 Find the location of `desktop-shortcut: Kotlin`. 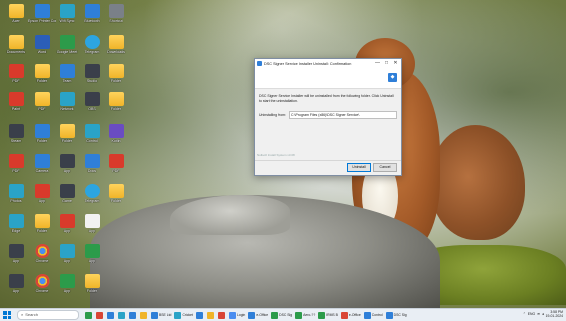

desktop-shortcut: Kotlin is located at coordinates (116, 133).